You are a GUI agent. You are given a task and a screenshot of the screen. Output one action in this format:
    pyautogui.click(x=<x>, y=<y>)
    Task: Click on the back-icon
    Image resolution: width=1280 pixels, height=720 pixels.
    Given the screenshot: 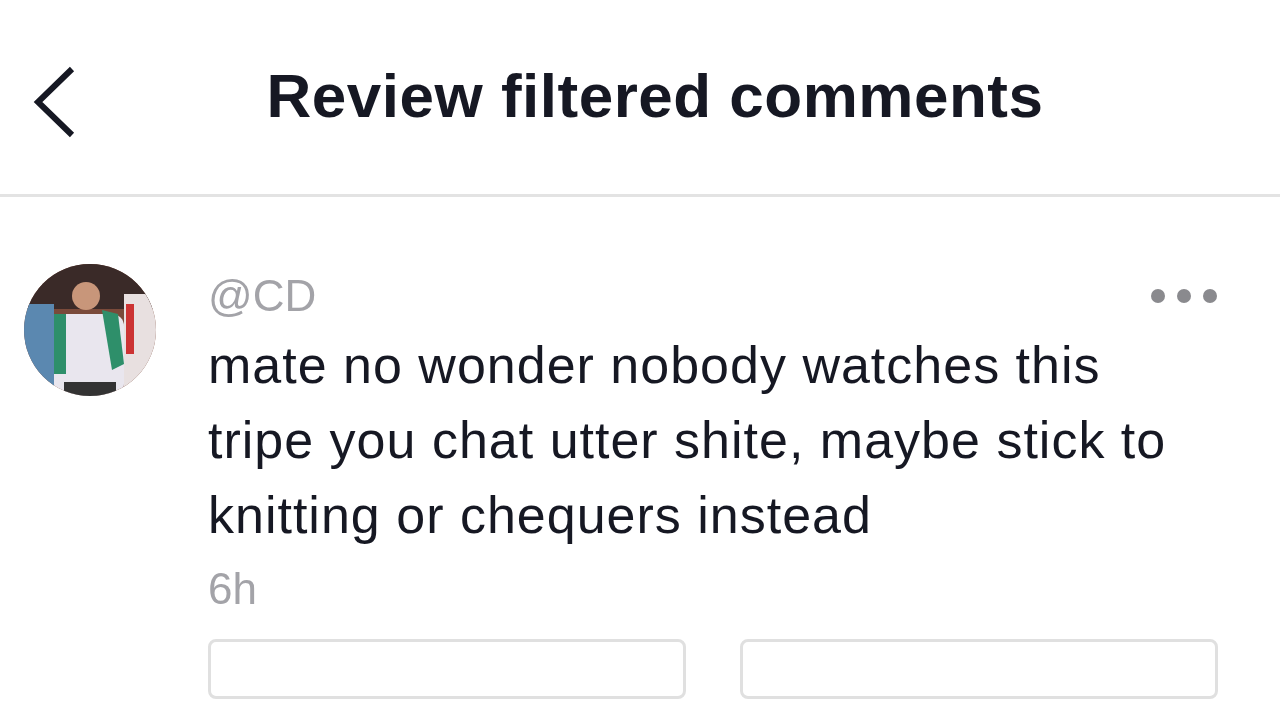 What is the action you would take?
    pyautogui.click(x=54, y=102)
    